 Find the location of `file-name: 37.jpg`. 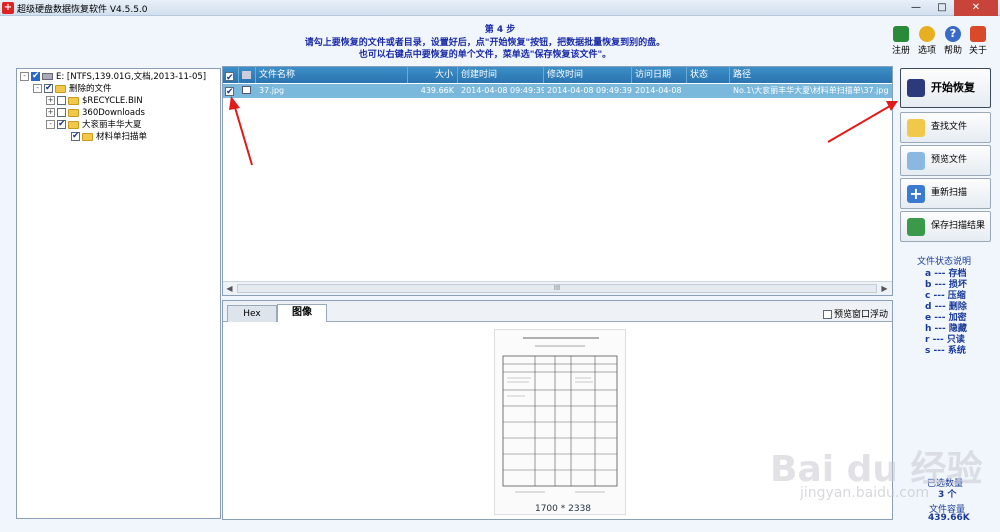

file-name: 37.jpg is located at coordinates (272, 90).